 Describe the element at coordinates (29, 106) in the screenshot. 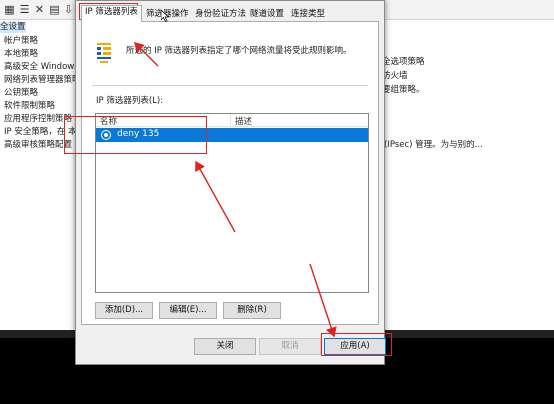

I see `tree-item: 软件限制策略` at that location.